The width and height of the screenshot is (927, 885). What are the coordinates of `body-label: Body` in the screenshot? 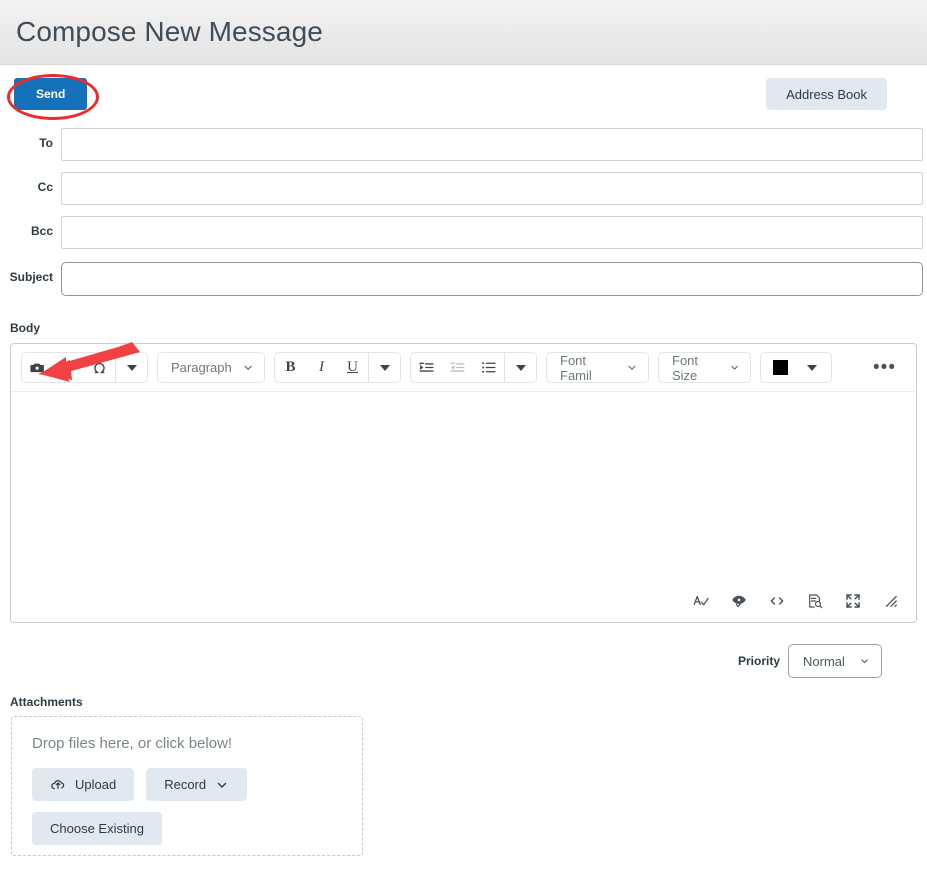 It's located at (25, 328).